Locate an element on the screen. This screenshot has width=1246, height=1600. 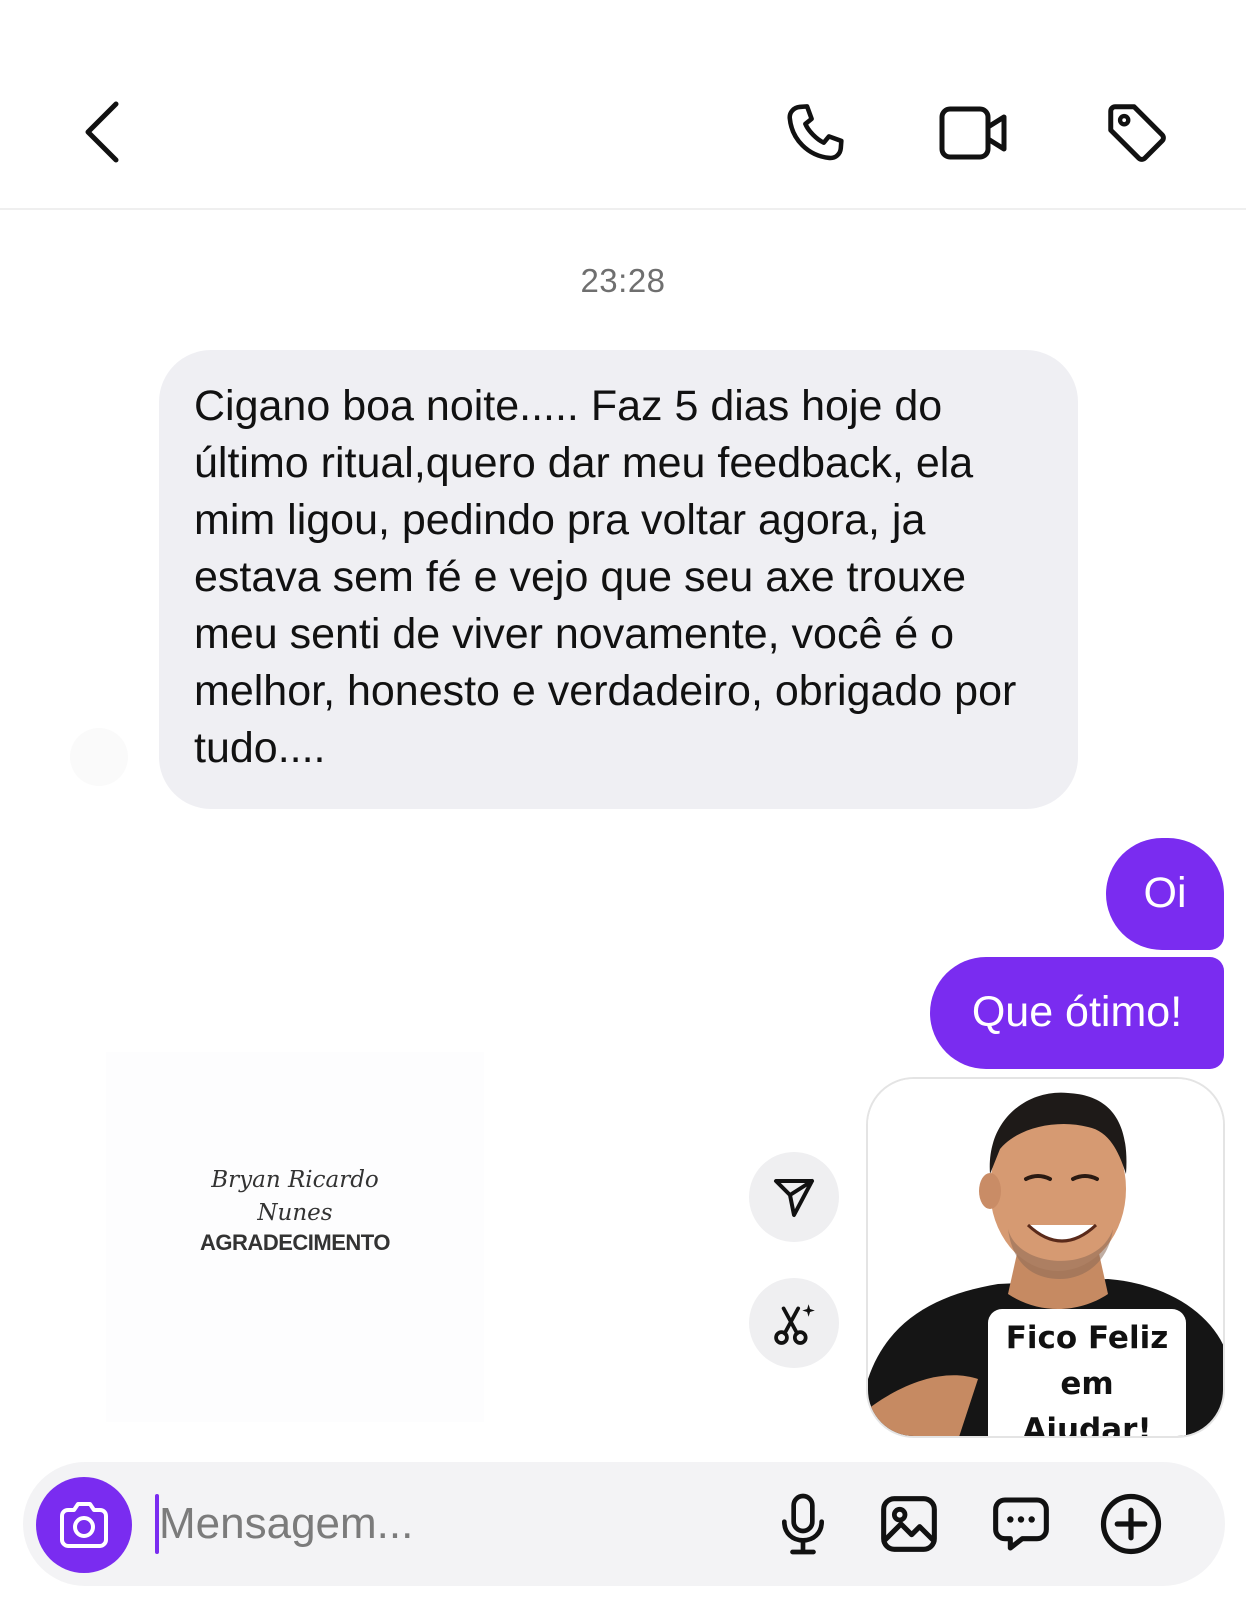
video-camera-icon is located at coordinates (975, 133).